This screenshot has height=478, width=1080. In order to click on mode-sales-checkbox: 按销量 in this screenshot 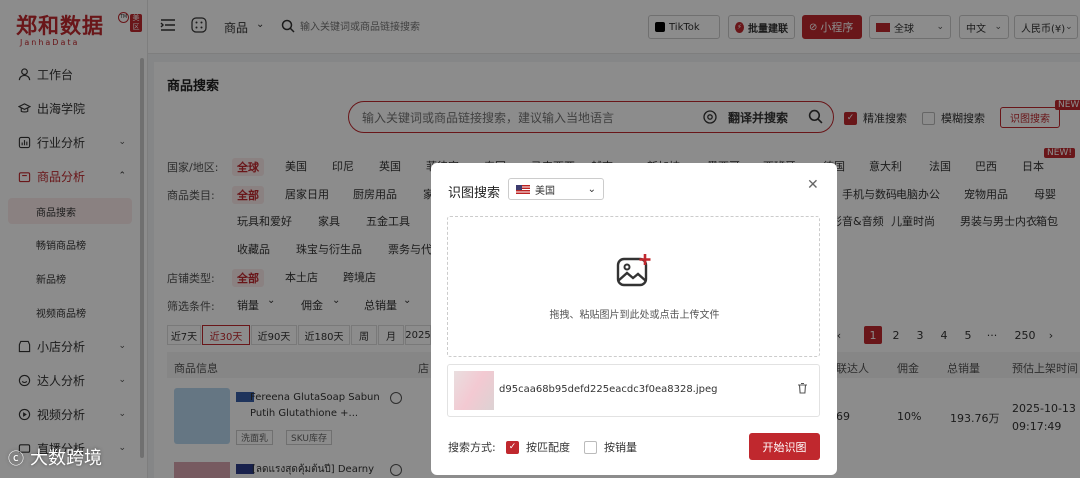, I will do `click(610, 447)`.